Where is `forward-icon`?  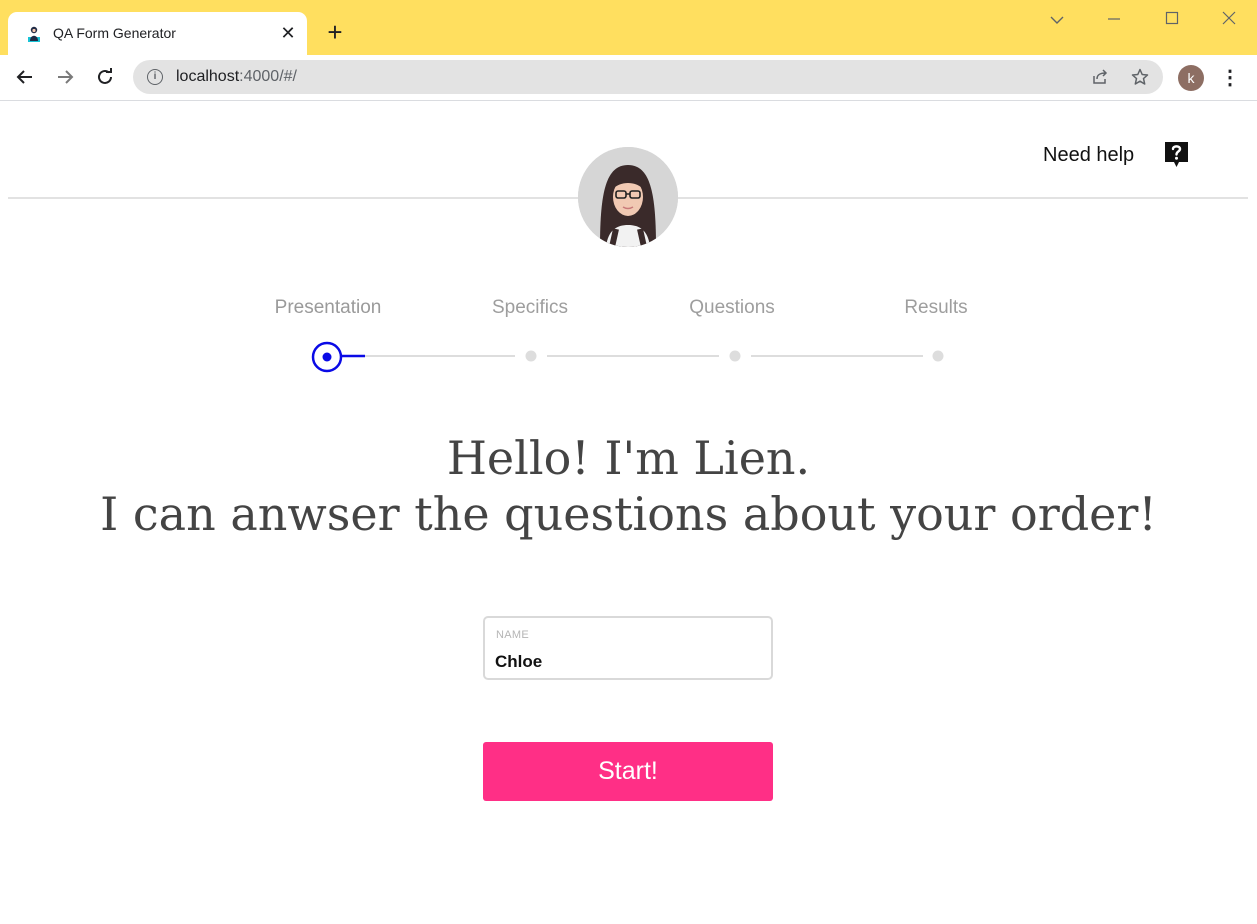 forward-icon is located at coordinates (65, 77).